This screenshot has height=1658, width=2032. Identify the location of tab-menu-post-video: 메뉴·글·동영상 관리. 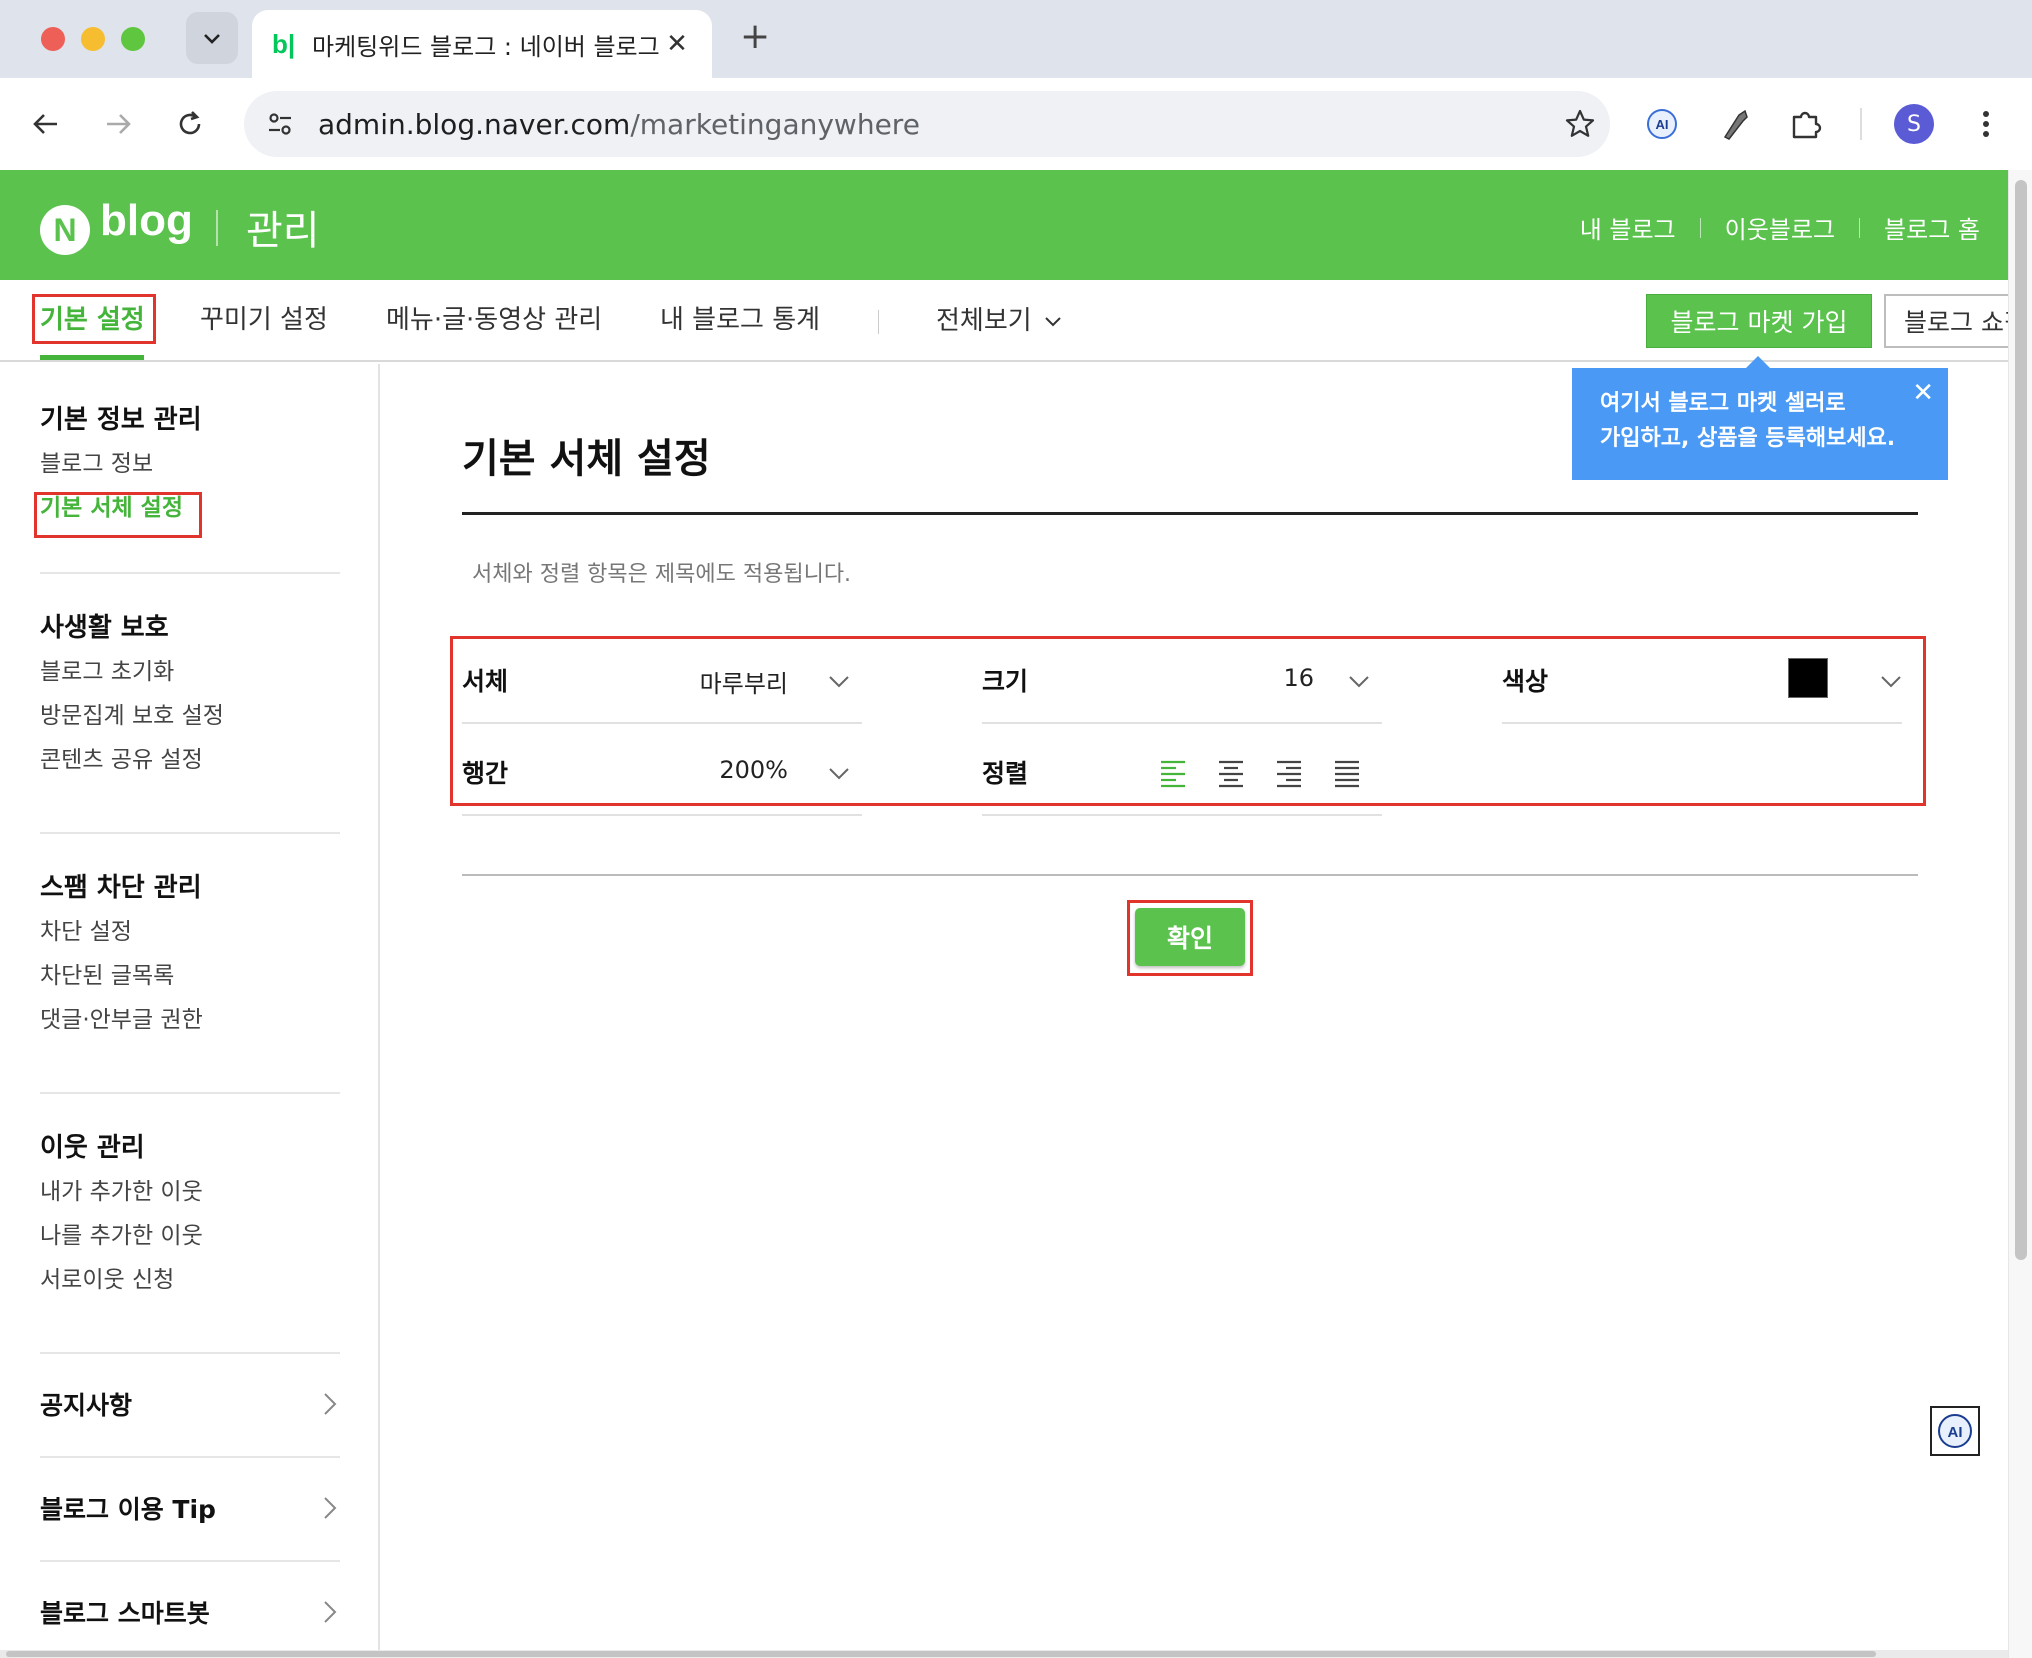
(494, 321).